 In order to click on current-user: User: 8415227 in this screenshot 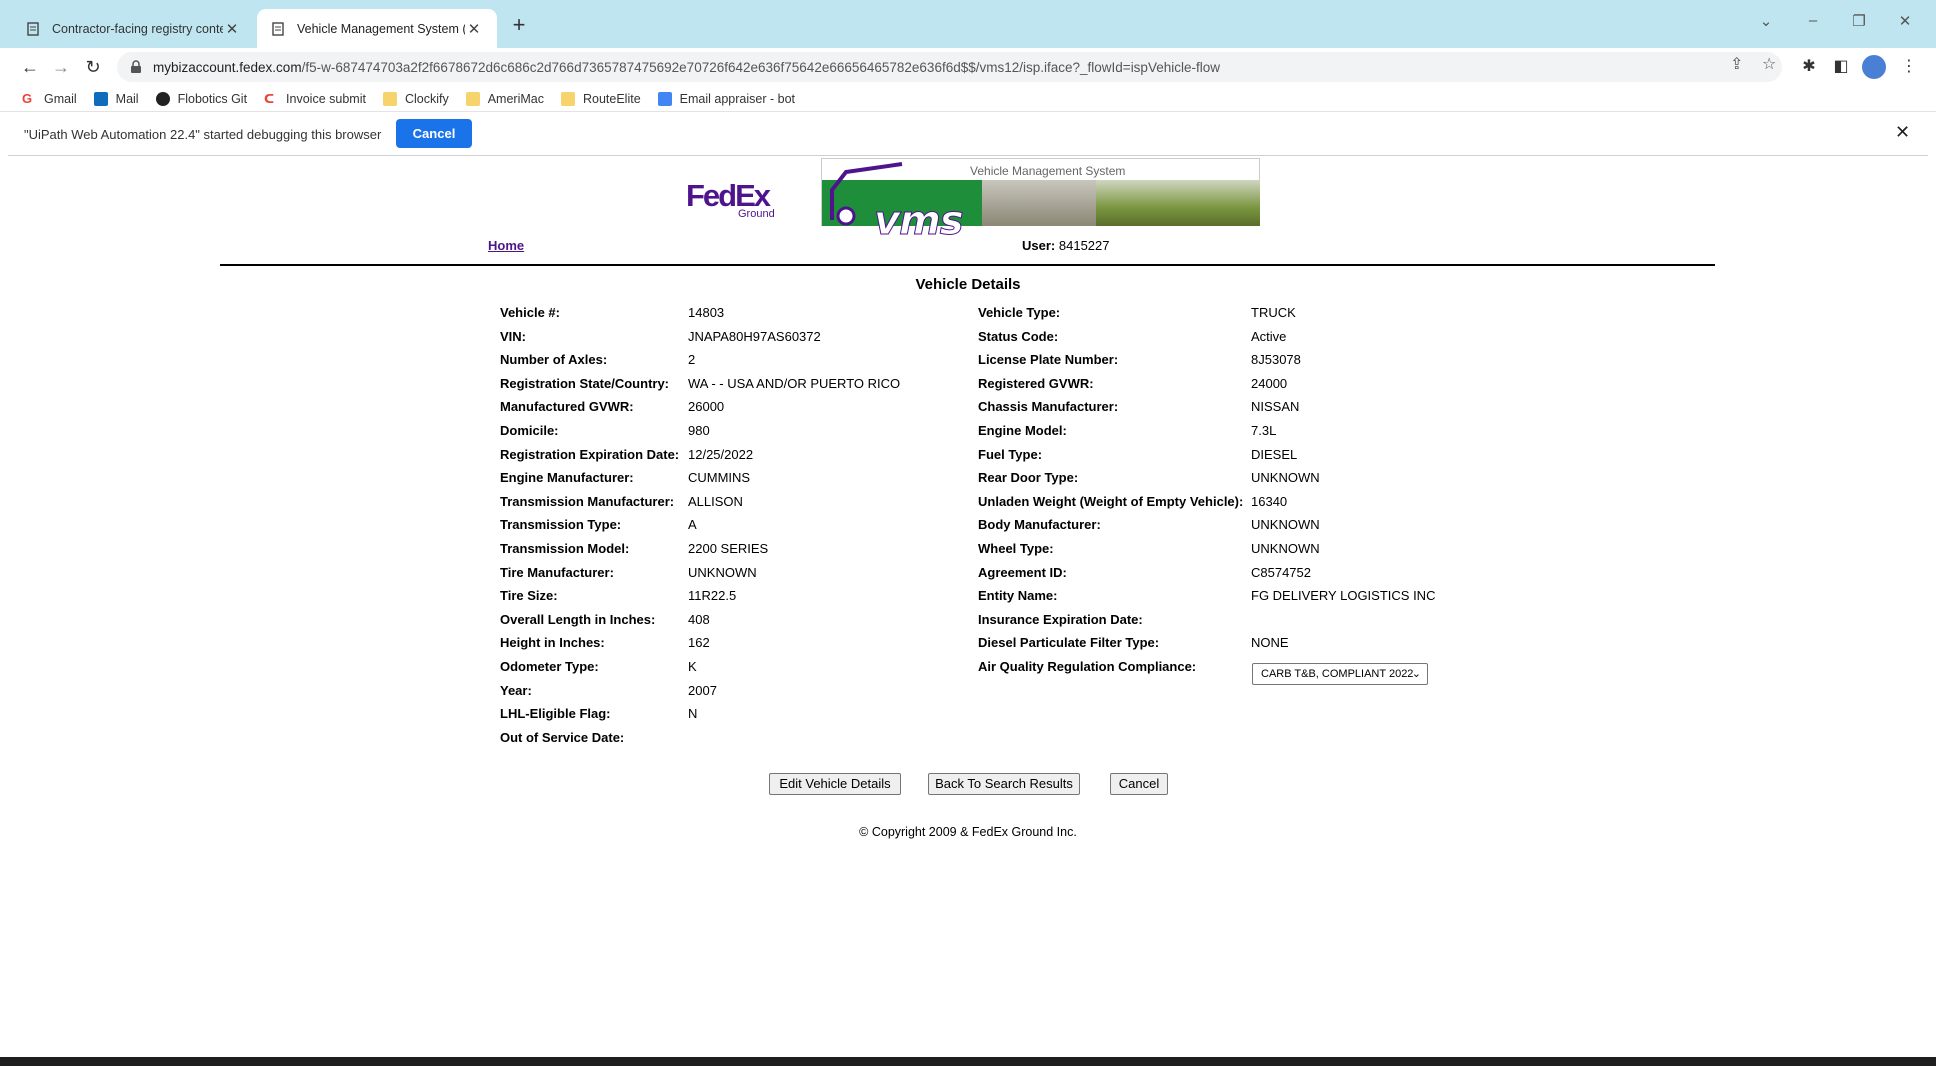, I will do `click(1066, 245)`.